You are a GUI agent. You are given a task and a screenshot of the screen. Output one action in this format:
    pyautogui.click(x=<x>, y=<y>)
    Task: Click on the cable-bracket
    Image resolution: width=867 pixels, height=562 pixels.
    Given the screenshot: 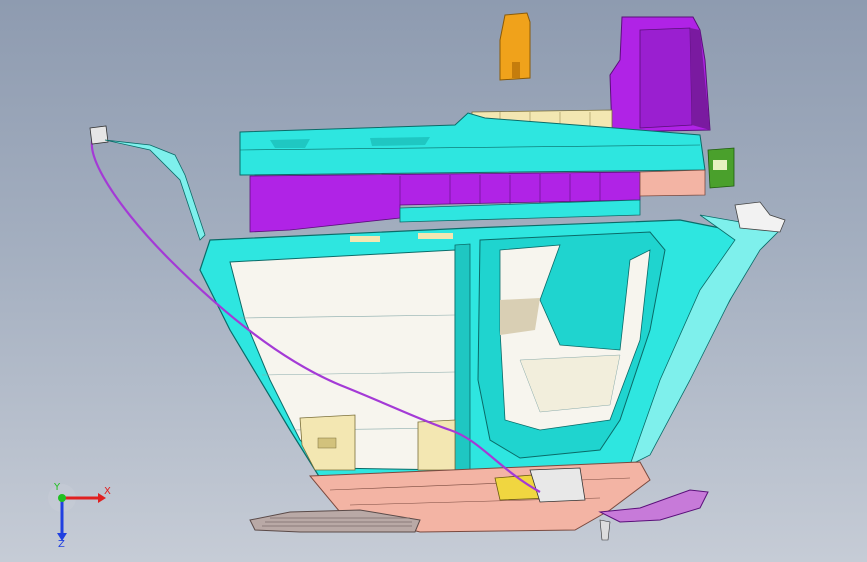 What is the action you would take?
    pyautogui.click(x=155, y=190)
    